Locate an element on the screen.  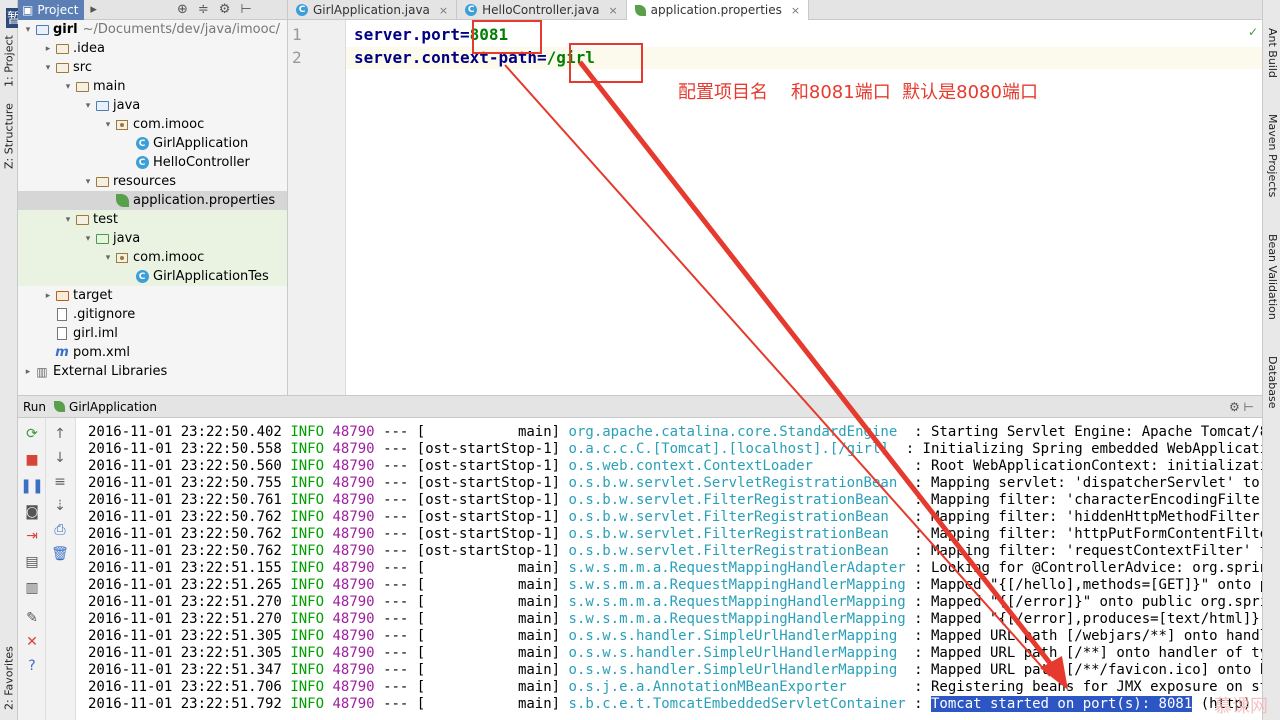
print-icon: ⎙ is located at coordinates (60, 530).